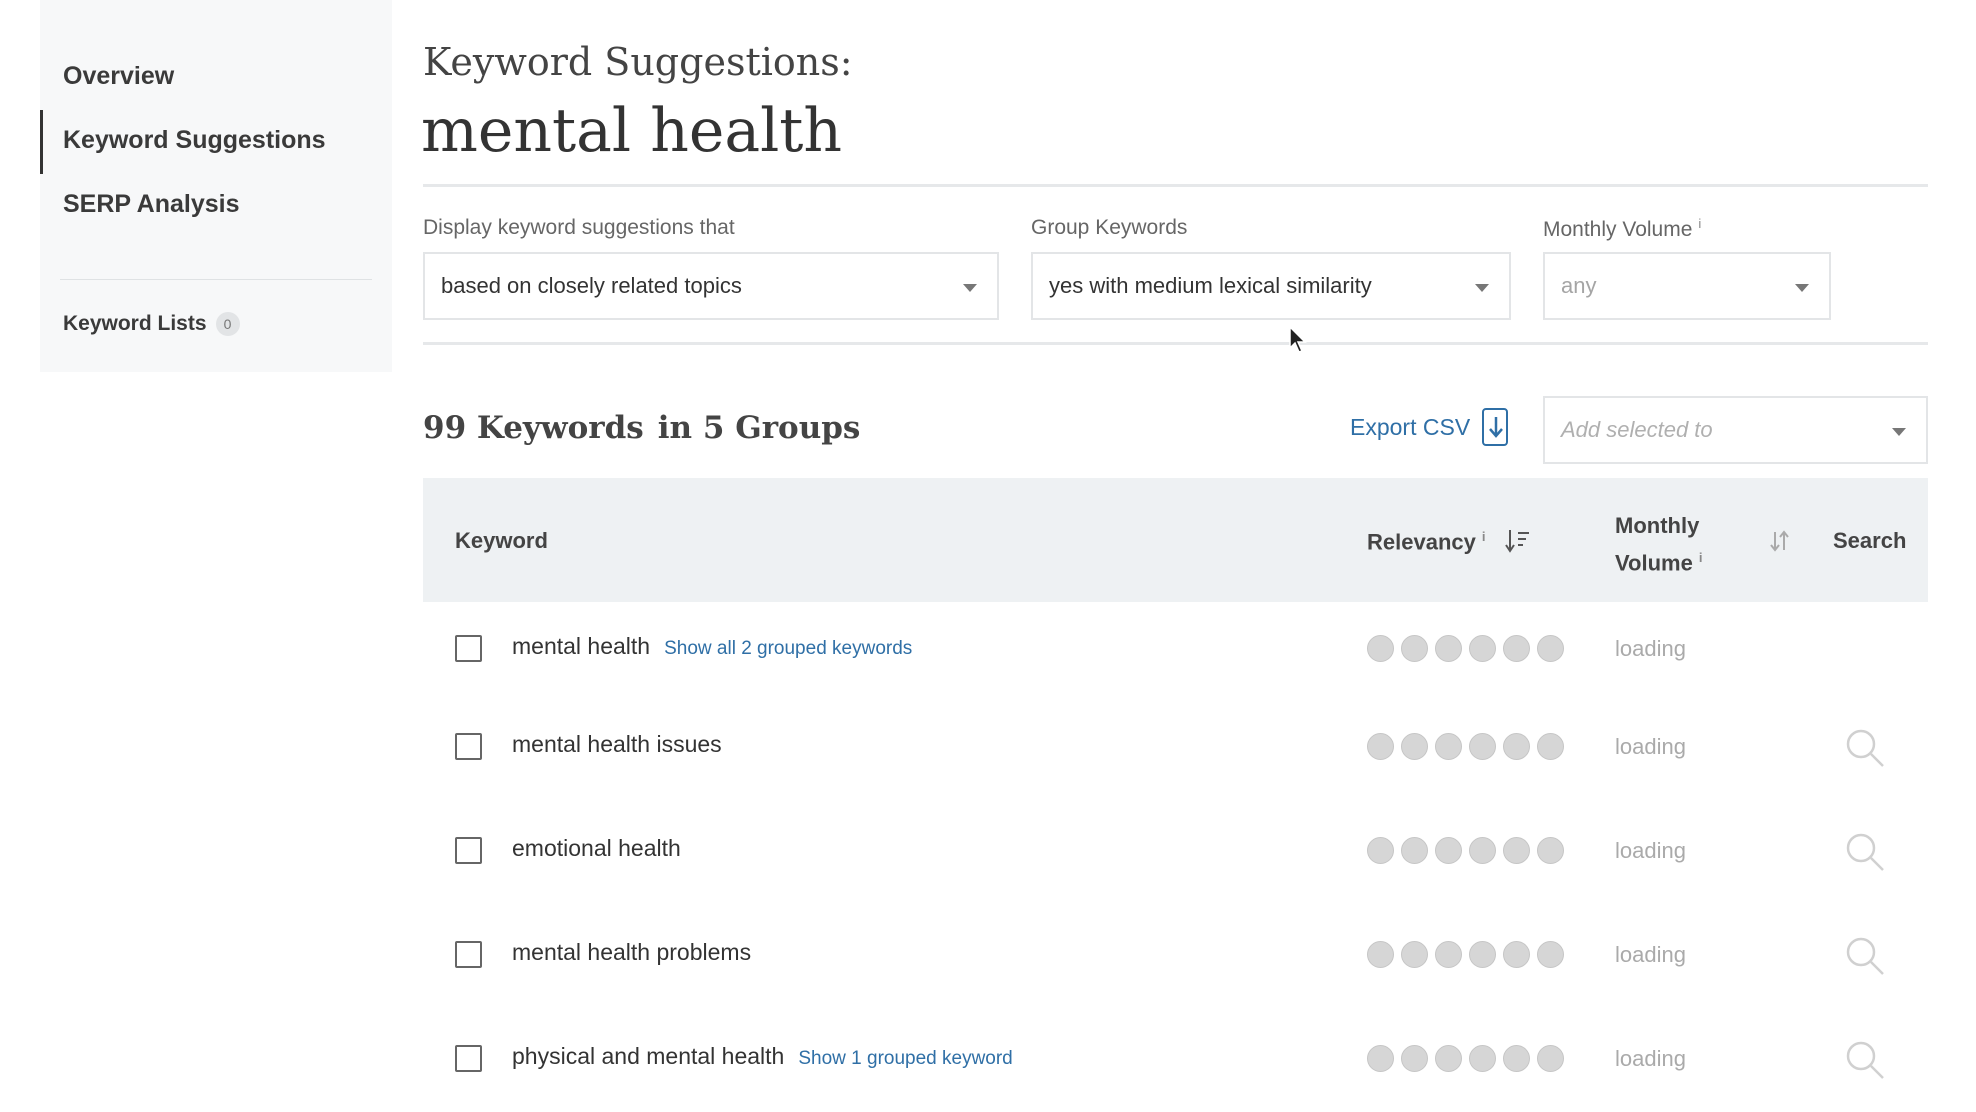 The image size is (1976, 1112). I want to click on results-count: 99 Keywords in 5 Groups, so click(648, 428).